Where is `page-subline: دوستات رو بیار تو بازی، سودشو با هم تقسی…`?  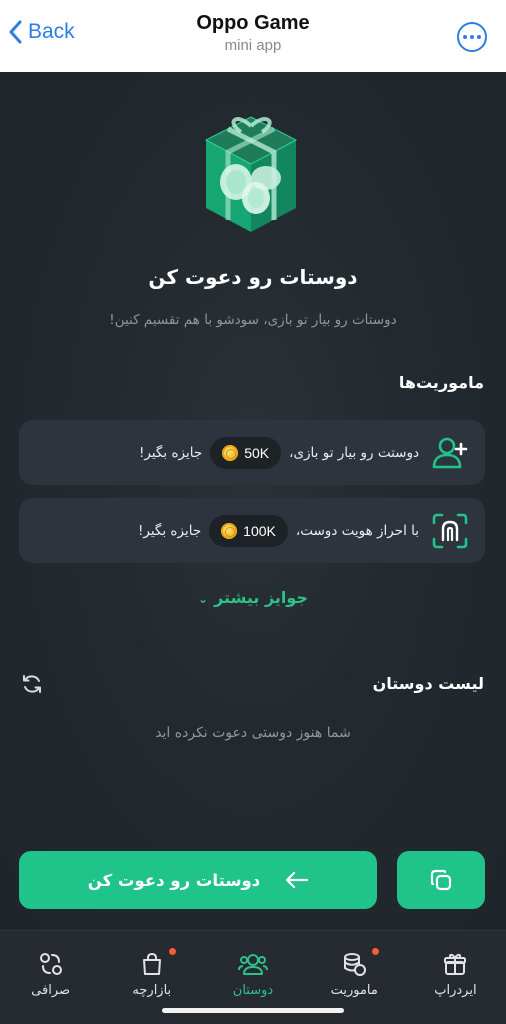 page-subline: دوستات رو بیار تو بازی، سودشو با هم تقسی… is located at coordinates (253, 320).